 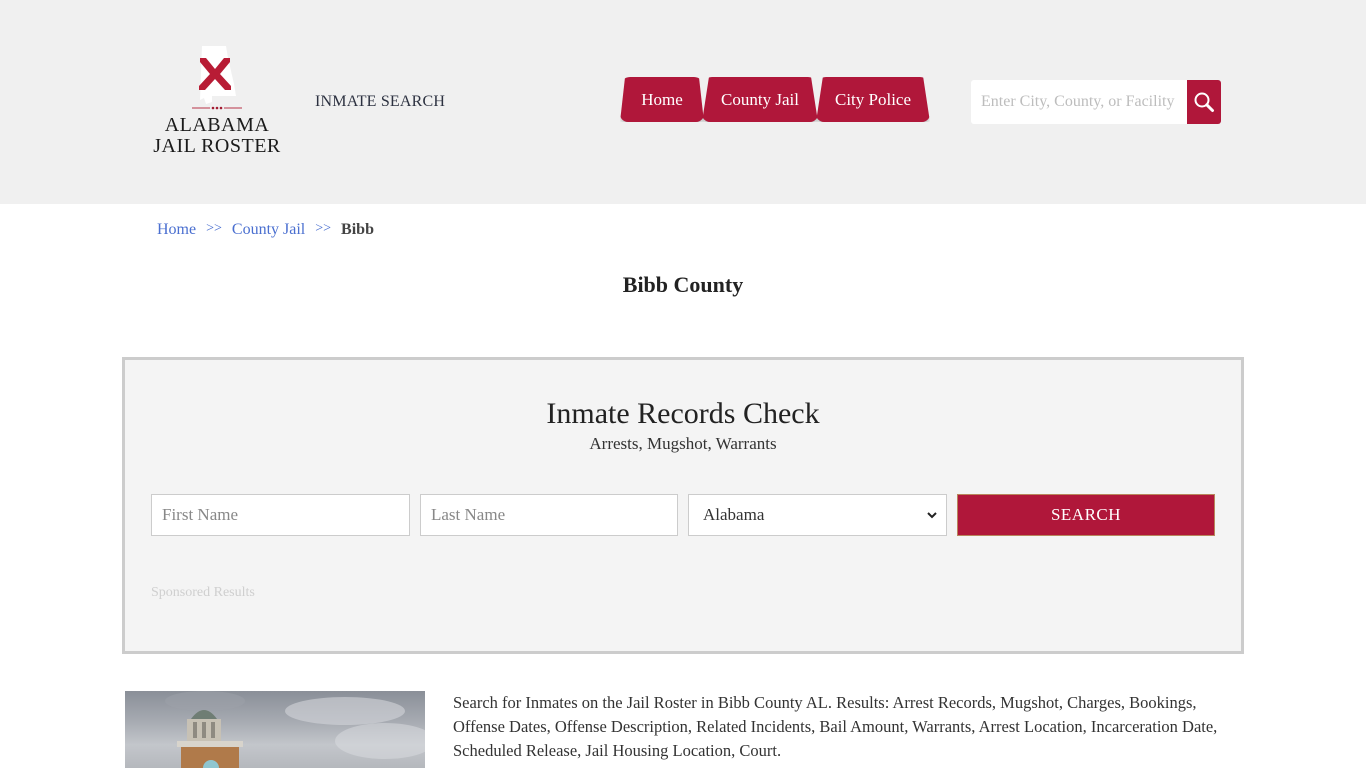 I want to click on sponsored-results-label: Sponsored Results, so click(x=203, y=592).